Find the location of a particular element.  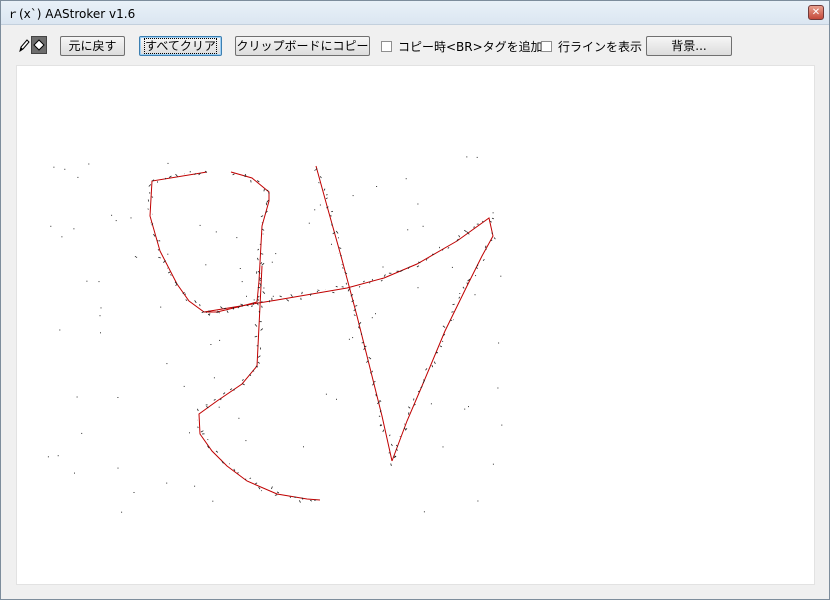

title-bar: ｒ(x`) AAStroker v1.6 ✕ is located at coordinates (415, 13).